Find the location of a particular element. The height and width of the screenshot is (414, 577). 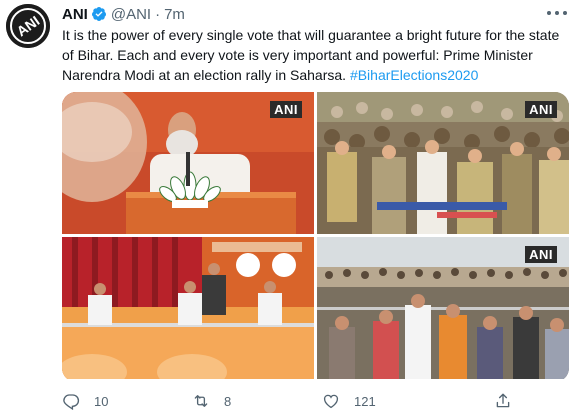

retweet-icon is located at coordinates (201, 401).